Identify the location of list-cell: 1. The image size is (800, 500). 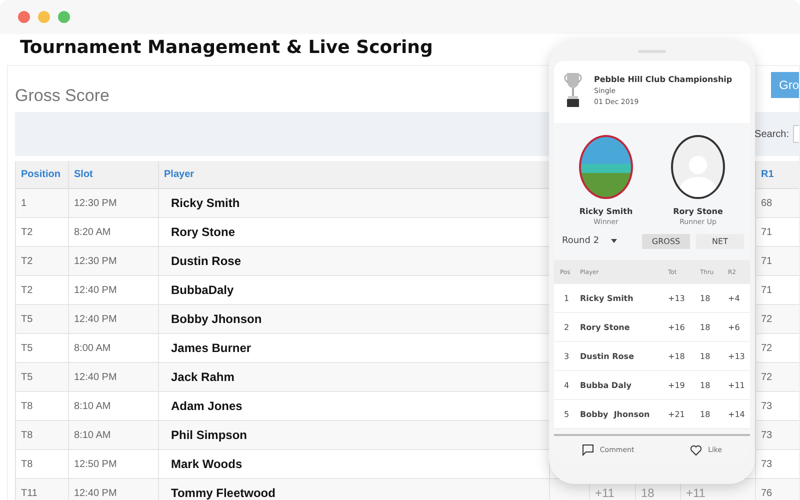
(564, 298).